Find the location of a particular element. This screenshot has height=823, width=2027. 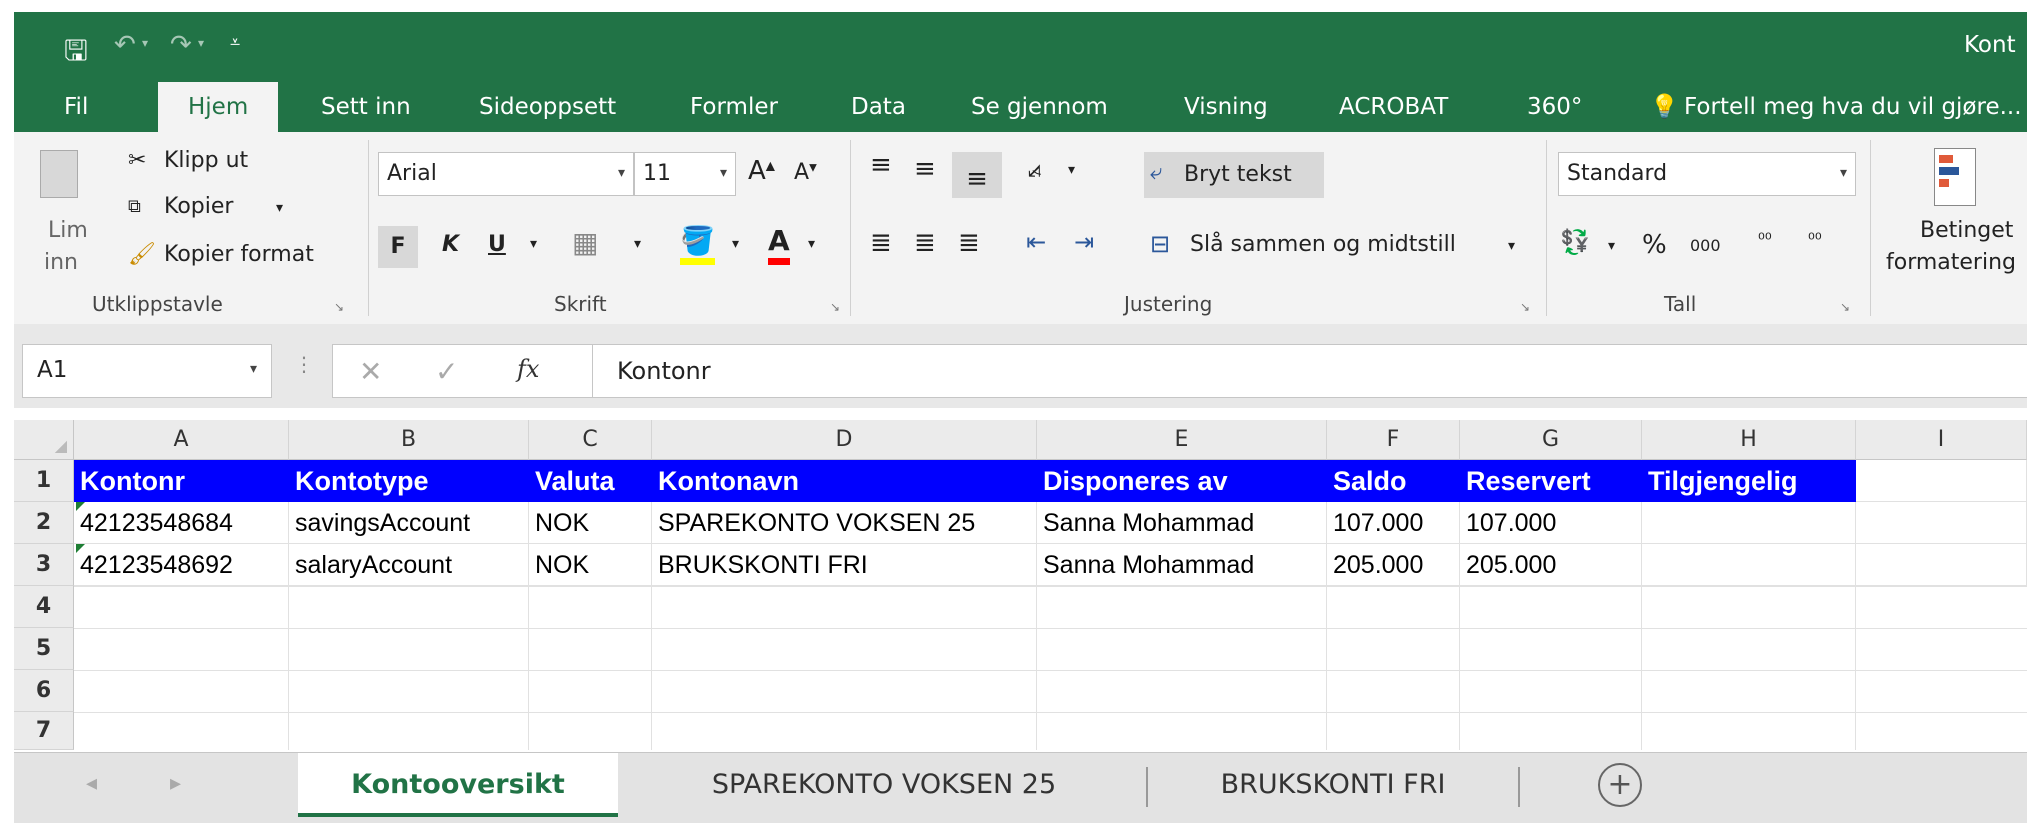

conditional-formatting-icon is located at coordinates (1955, 177).